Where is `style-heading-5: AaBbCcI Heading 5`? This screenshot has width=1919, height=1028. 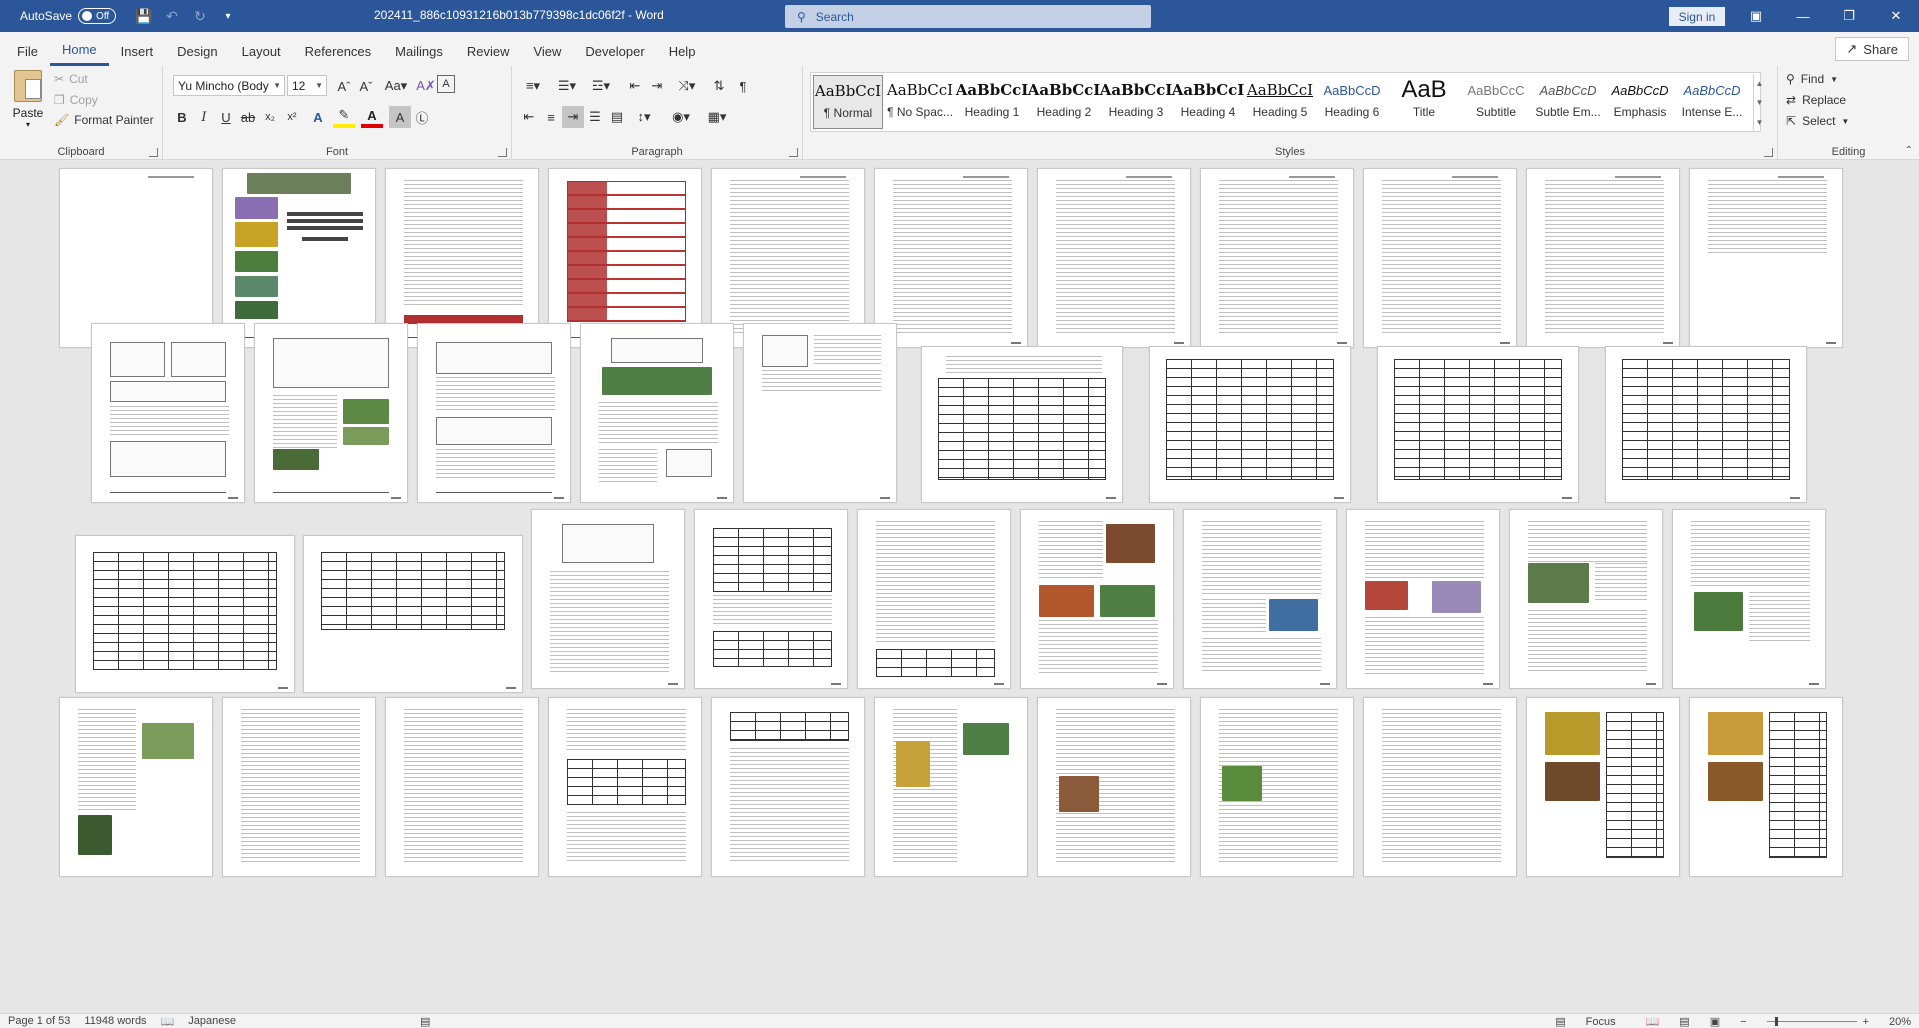 style-heading-5: AaBbCcI Heading 5 is located at coordinates (1280, 102).